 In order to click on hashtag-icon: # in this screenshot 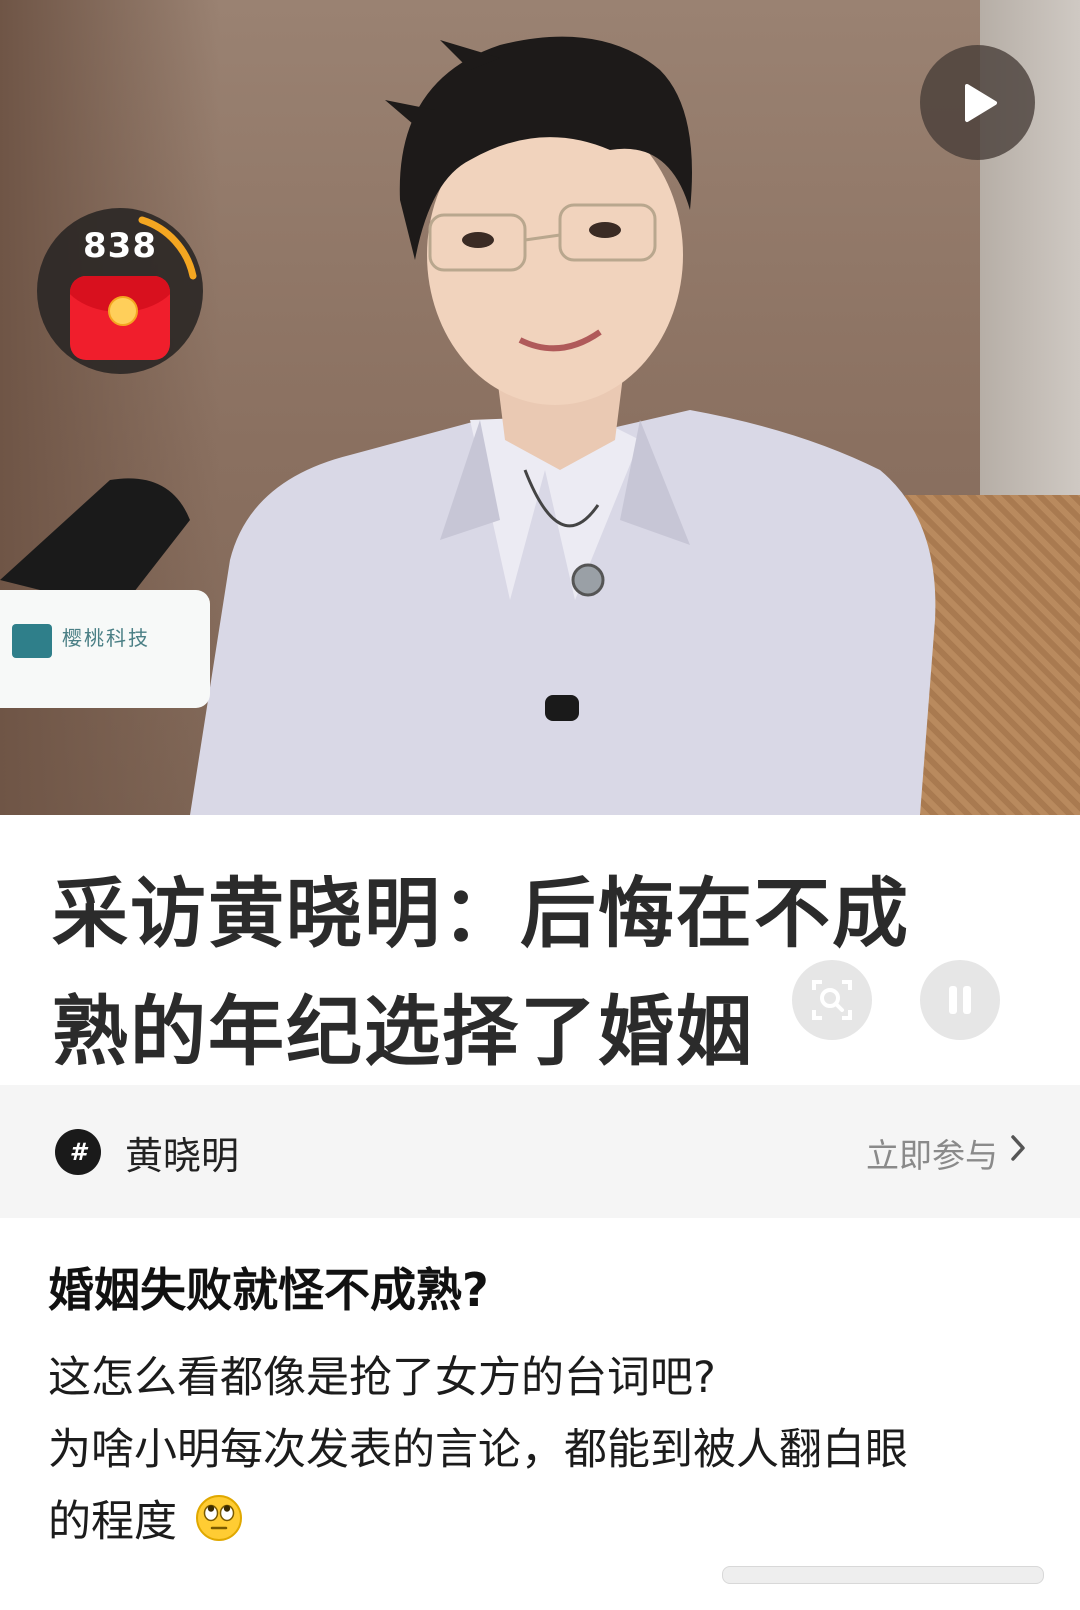, I will do `click(78, 1152)`.